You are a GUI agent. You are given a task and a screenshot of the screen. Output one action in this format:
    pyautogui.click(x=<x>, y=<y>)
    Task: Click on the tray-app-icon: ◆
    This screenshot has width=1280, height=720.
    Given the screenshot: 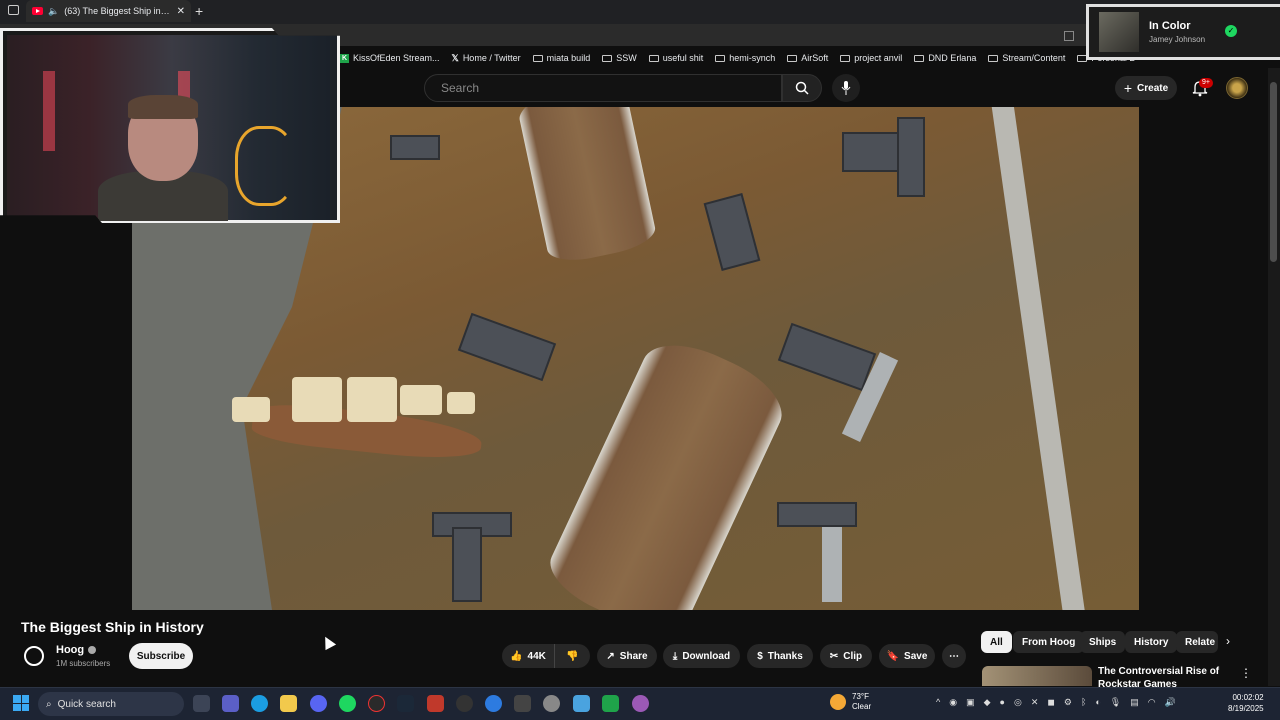 What is the action you would take?
    pyautogui.click(x=987, y=702)
    